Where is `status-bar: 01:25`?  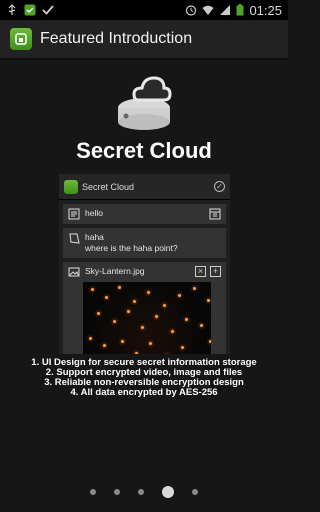
status-bar: 01:25 is located at coordinates (144, 10).